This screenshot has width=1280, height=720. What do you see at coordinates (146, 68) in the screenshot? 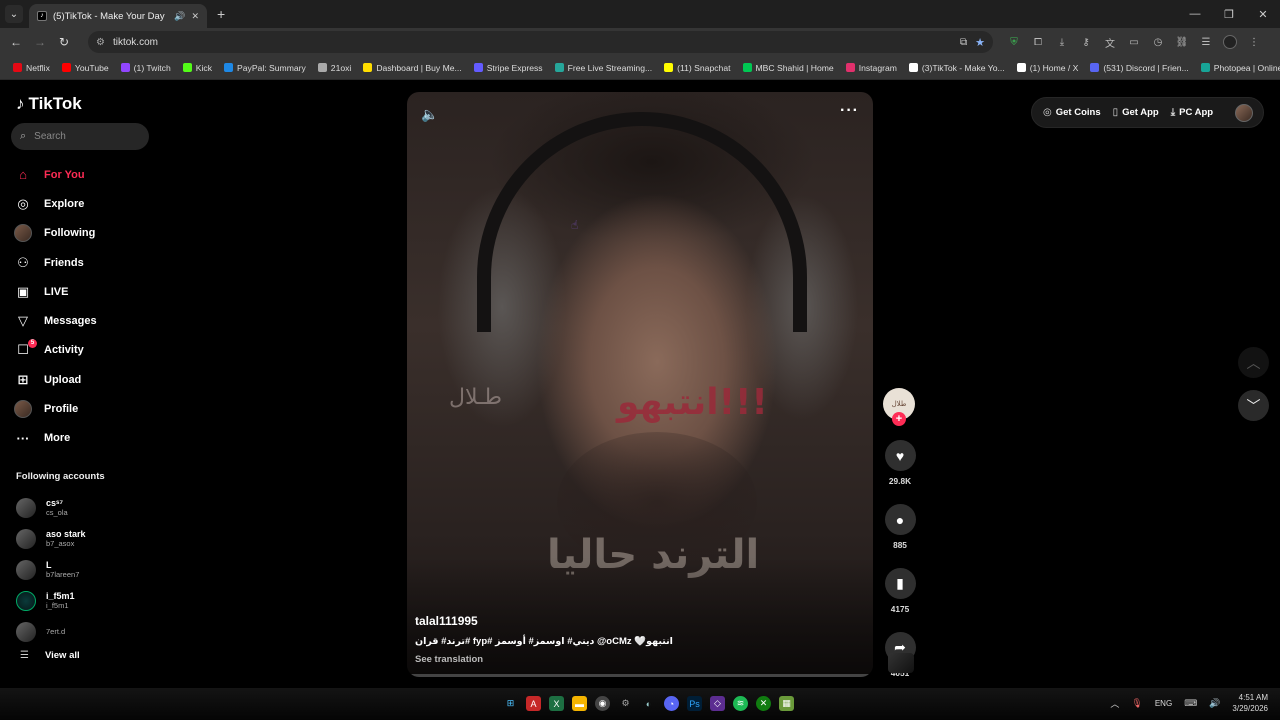
I see `bookmark-item: (1) Twitch` at bounding box center [146, 68].